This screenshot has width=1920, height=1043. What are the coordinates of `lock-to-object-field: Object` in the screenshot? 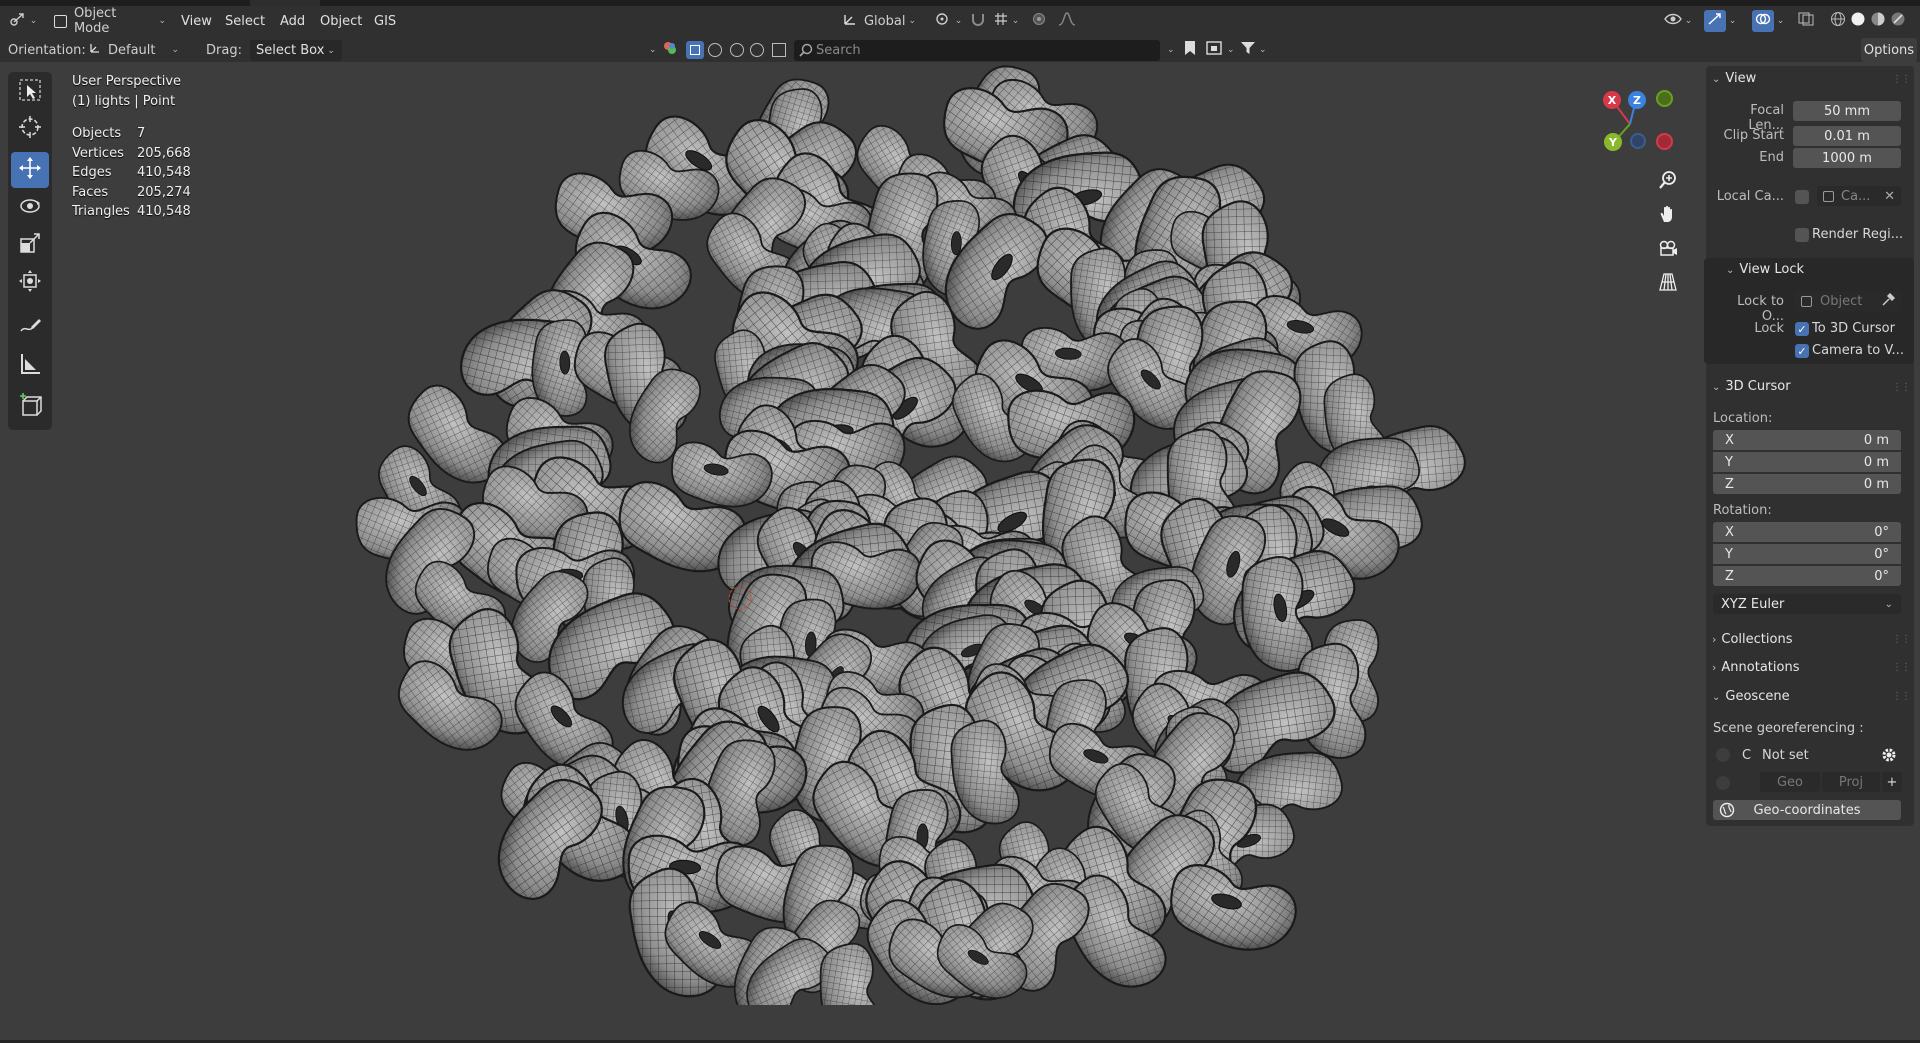 It's located at (1848, 301).